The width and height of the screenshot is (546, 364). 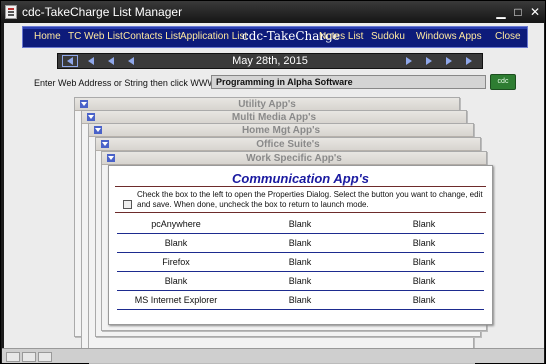 What do you see at coordinates (535, 12) in the screenshot?
I see `close-window-button: ✕` at bounding box center [535, 12].